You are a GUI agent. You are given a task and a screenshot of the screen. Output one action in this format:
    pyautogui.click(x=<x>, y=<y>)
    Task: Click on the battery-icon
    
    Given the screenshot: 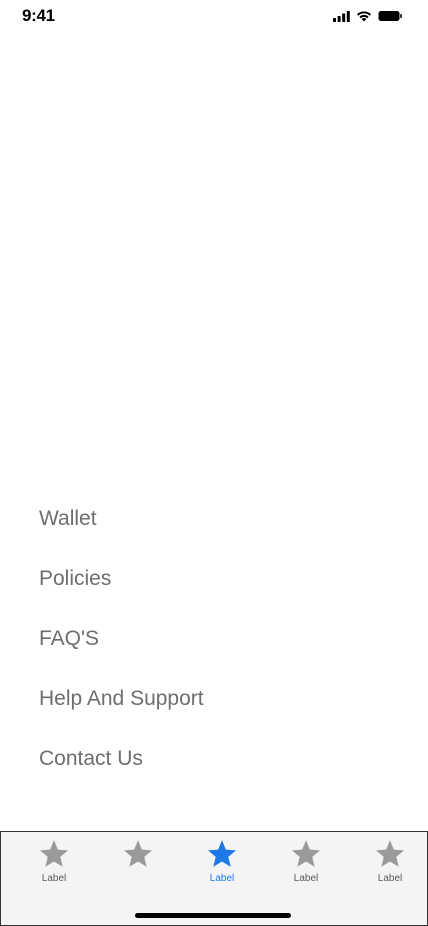 What is the action you would take?
    pyautogui.click(x=390, y=16)
    